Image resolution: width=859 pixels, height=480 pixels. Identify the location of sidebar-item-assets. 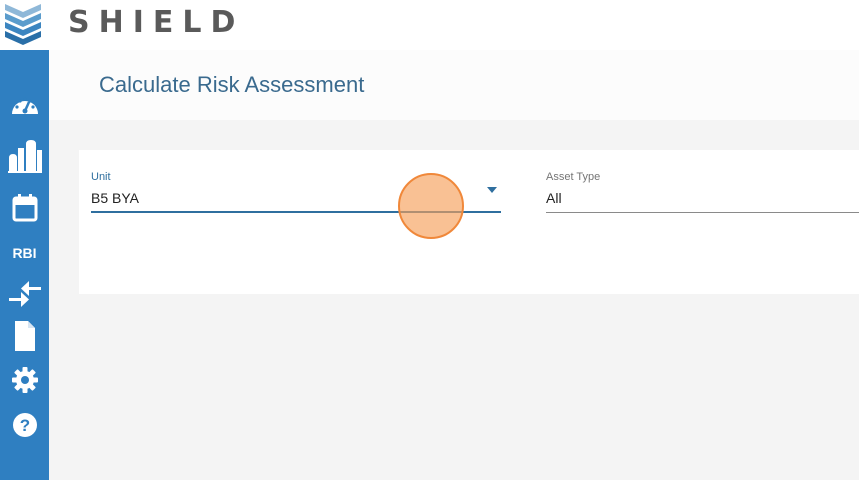
(24, 156).